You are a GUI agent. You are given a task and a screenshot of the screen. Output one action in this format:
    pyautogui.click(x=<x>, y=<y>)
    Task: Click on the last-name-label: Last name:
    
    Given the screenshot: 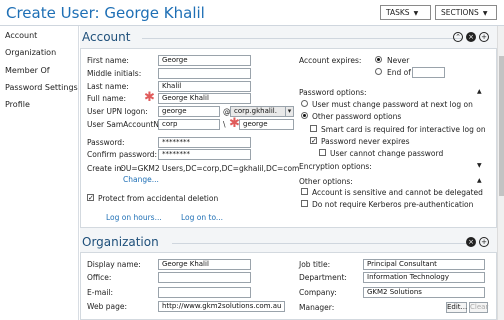 What is the action you would take?
    pyautogui.click(x=108, y=86)
    